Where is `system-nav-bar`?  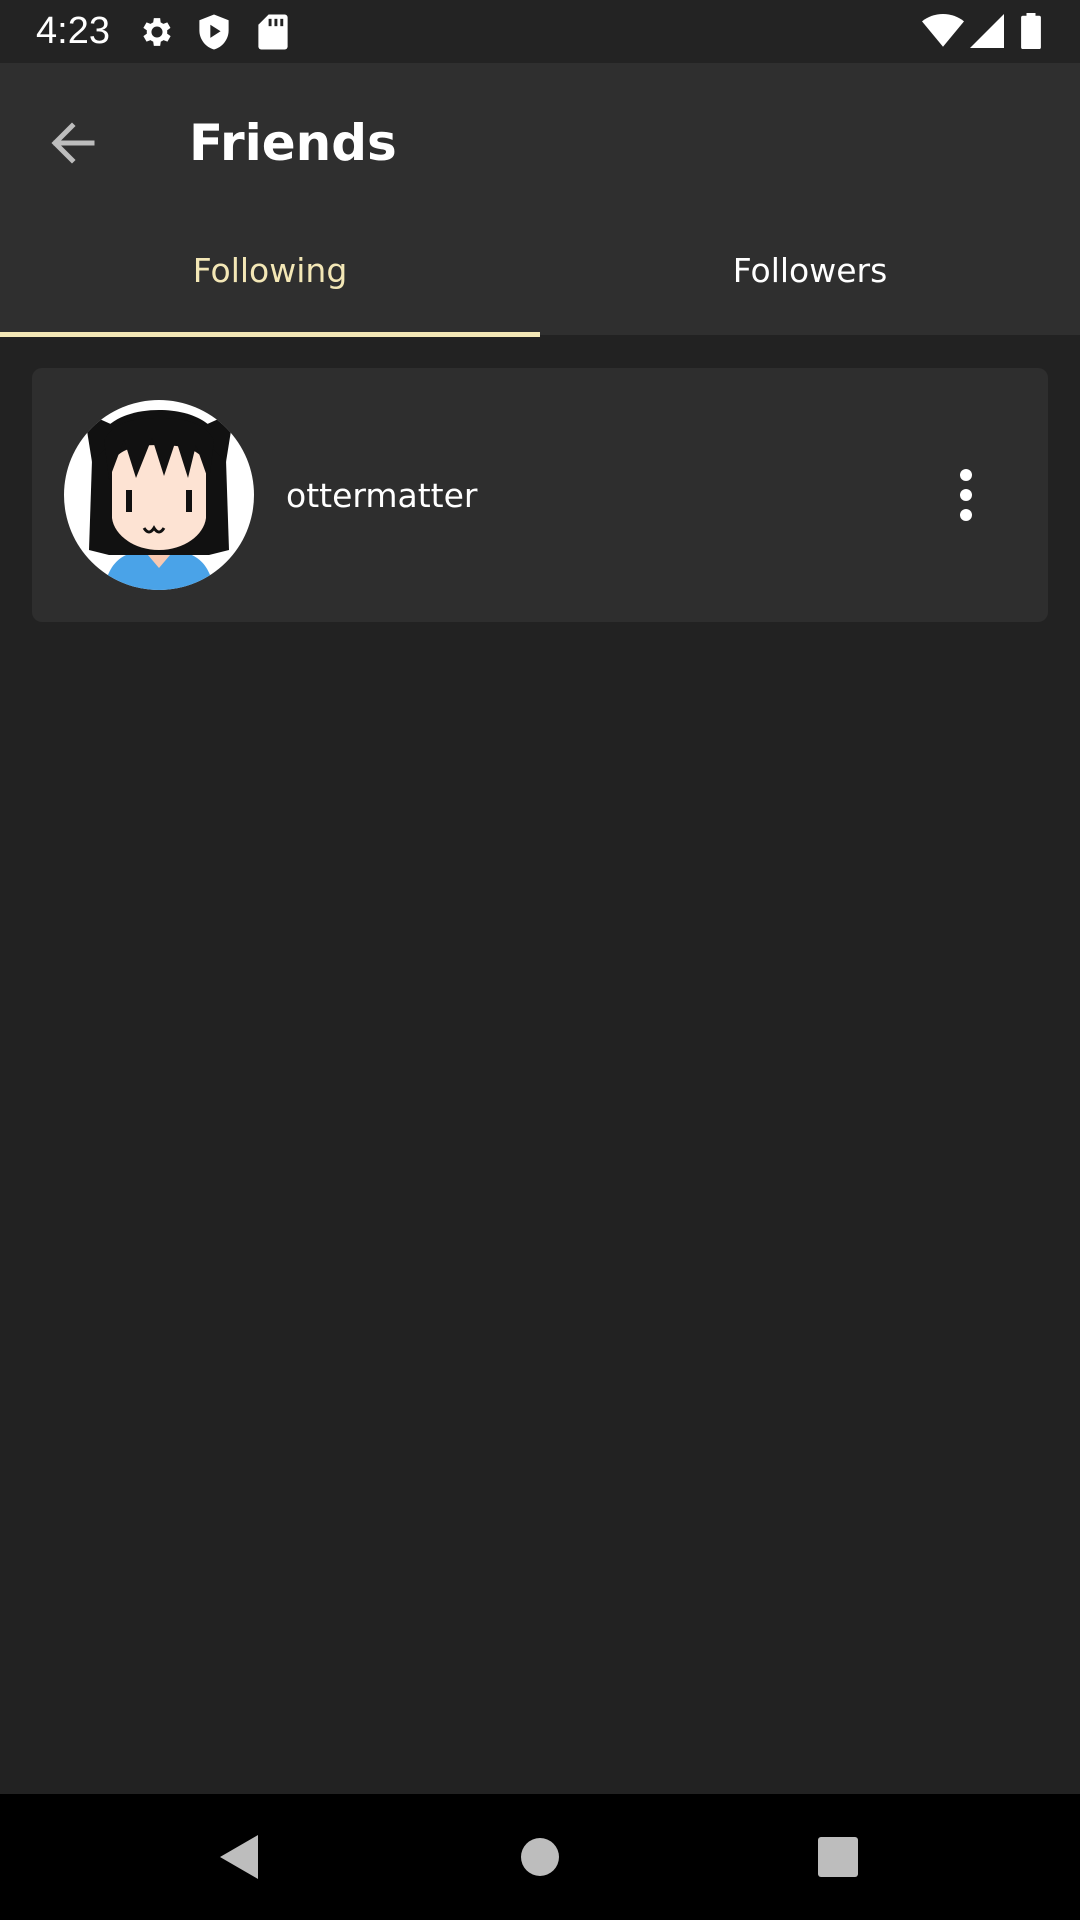
system-nav-bar is located at coordinates (540, 1857).